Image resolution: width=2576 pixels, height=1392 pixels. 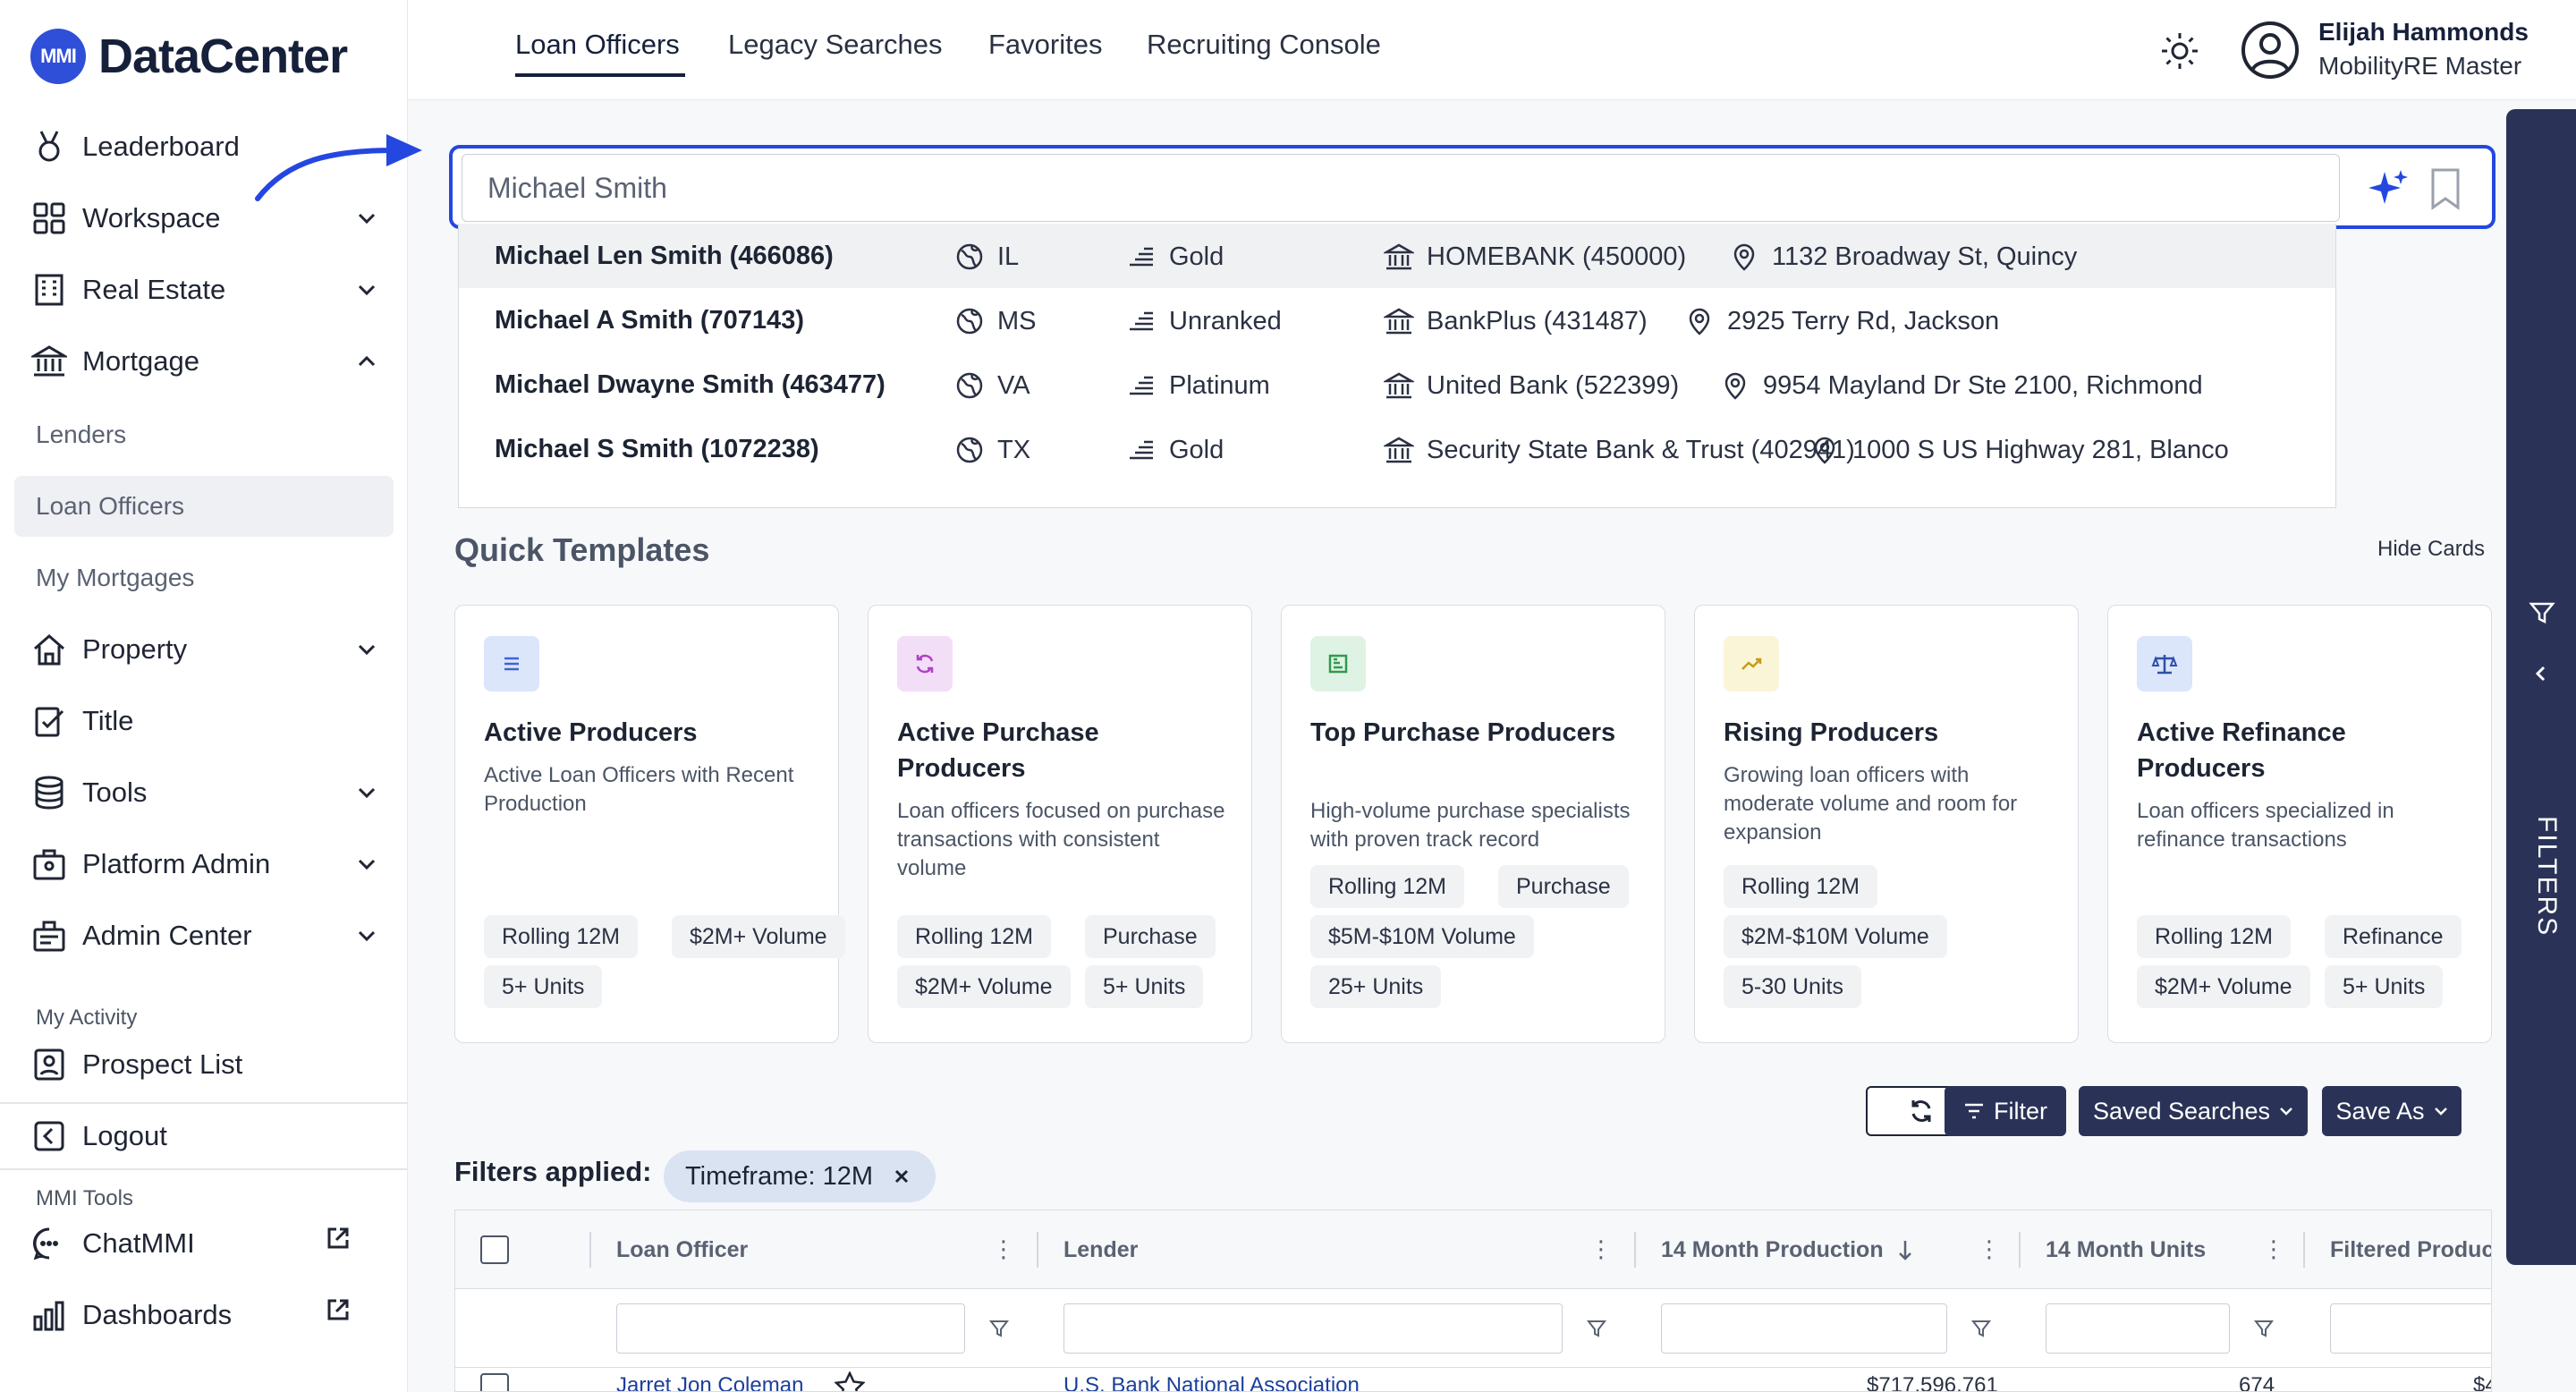 I want to click on search-input, so click(x=1401, y=188).